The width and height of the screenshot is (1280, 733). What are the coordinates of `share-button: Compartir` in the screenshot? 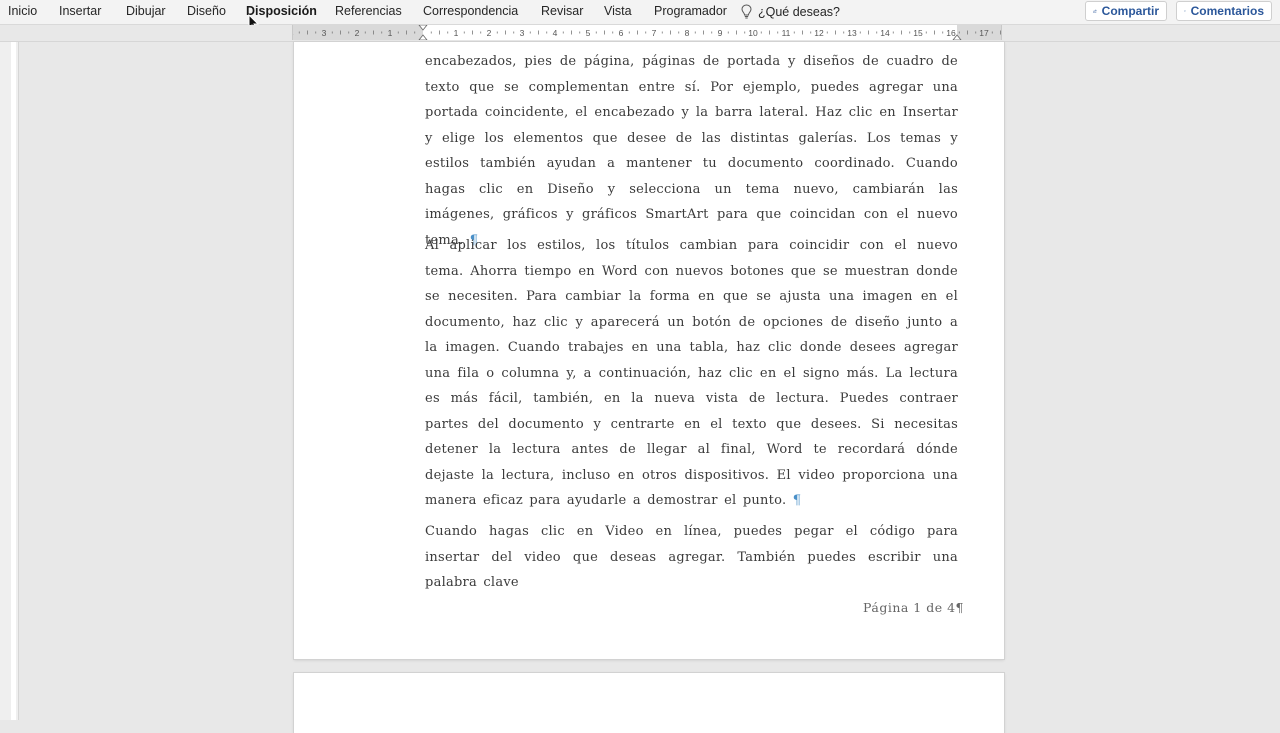 It's located at (1126, 11).